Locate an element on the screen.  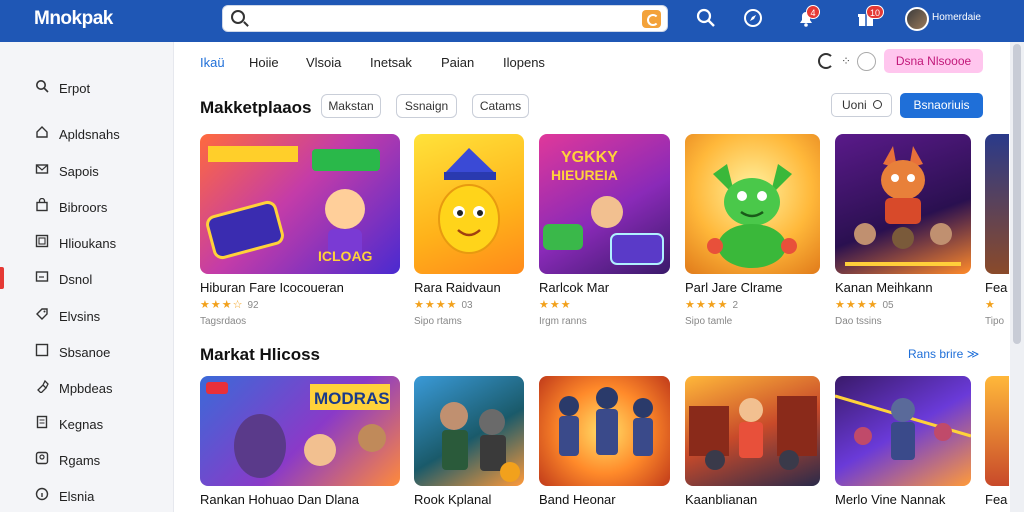
game-subtitle: Tagsrdaos is located at coordinates (223, 321).